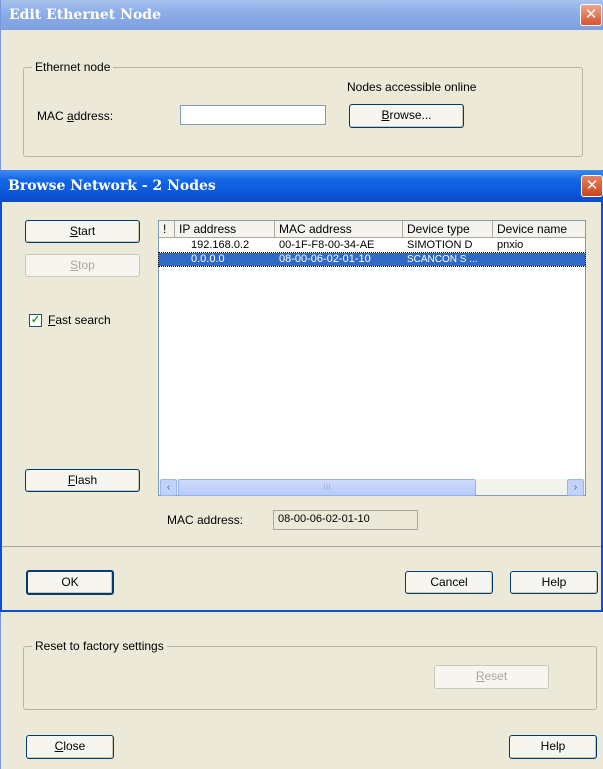 The width and height of the screenshot is (603, 769). I want to click on fast-search-label: Fast search, so click(79, 320).